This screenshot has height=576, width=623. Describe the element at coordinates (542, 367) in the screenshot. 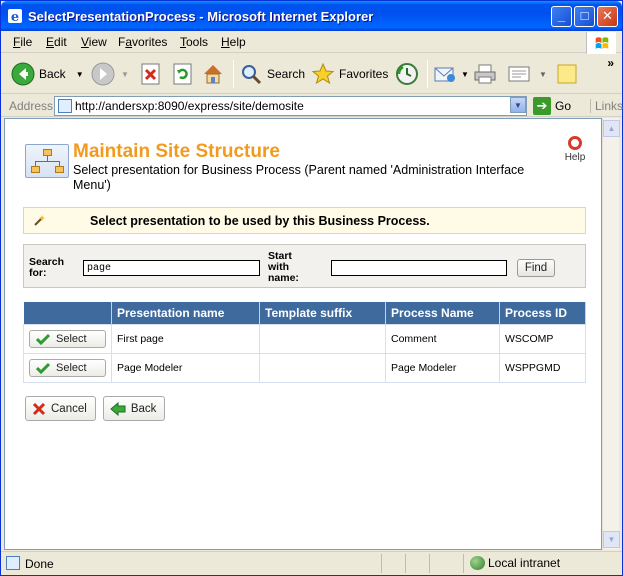

I see `table-cell-process-id: WSPPGMD` at that location.